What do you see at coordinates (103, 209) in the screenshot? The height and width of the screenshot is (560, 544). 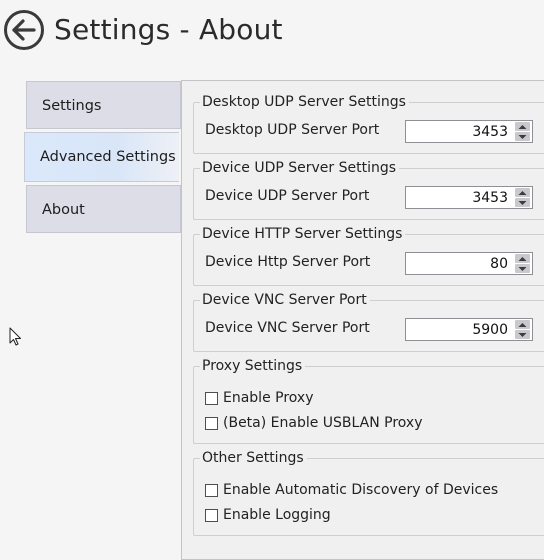 I see `tab-about: About` at bounding box center [103, 209].